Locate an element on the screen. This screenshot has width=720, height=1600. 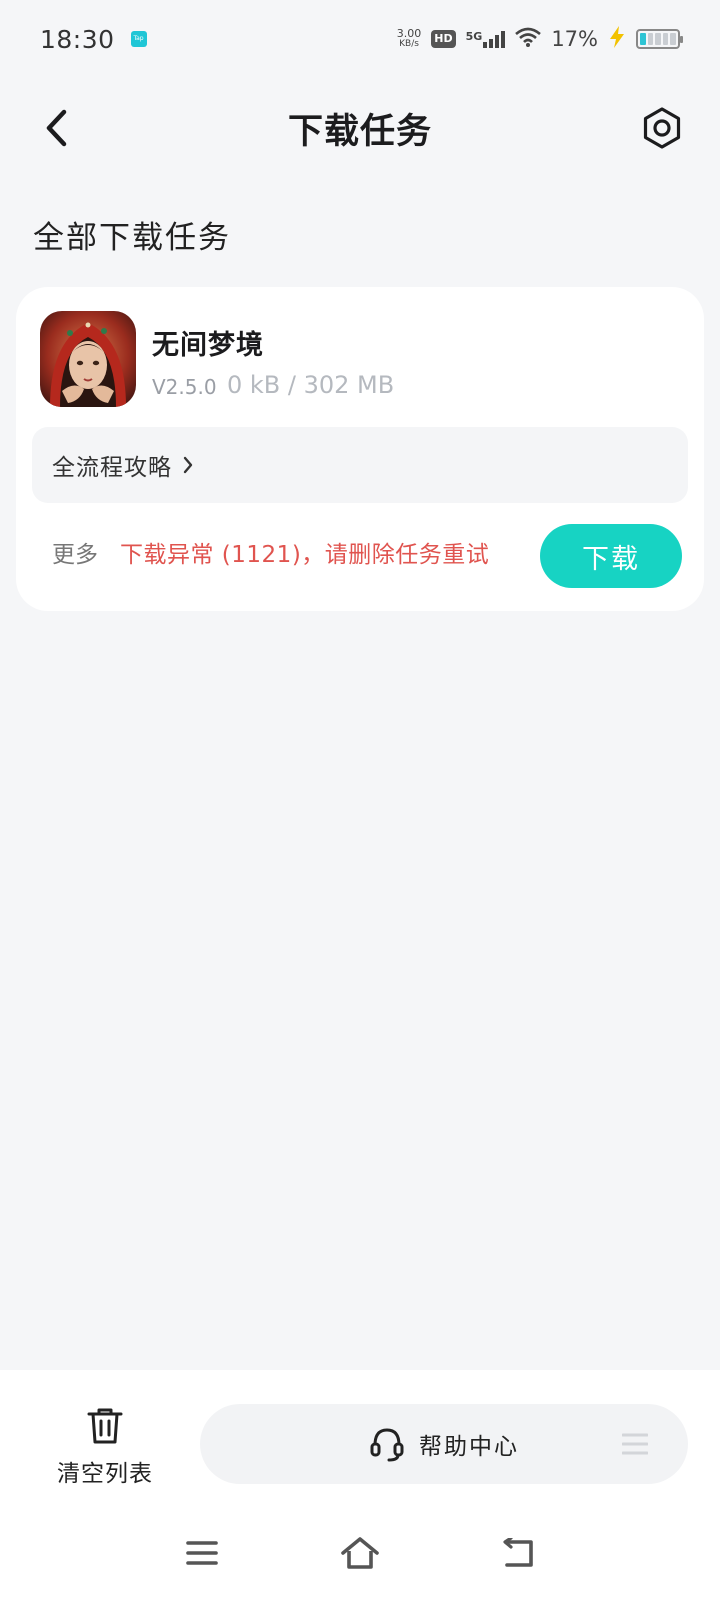
app-version: V2.5.0 is located at coordinates (184, 387).